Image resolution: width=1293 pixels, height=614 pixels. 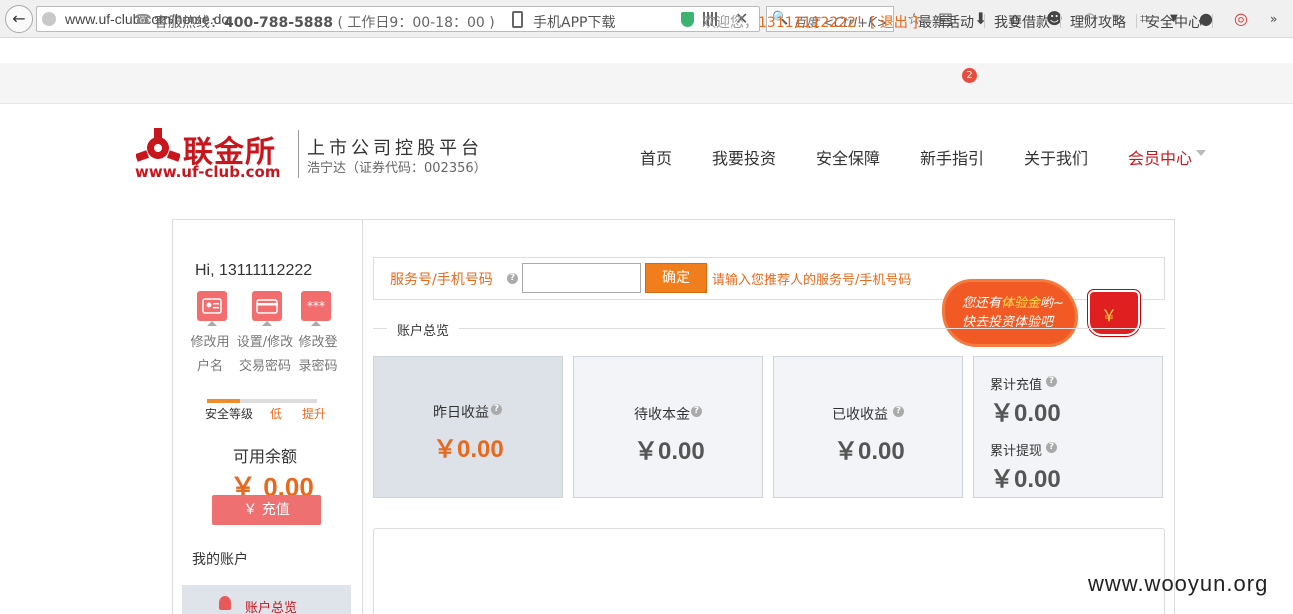 I want to click on my-account-heading: 我的账户, so click(x=220, y=560).